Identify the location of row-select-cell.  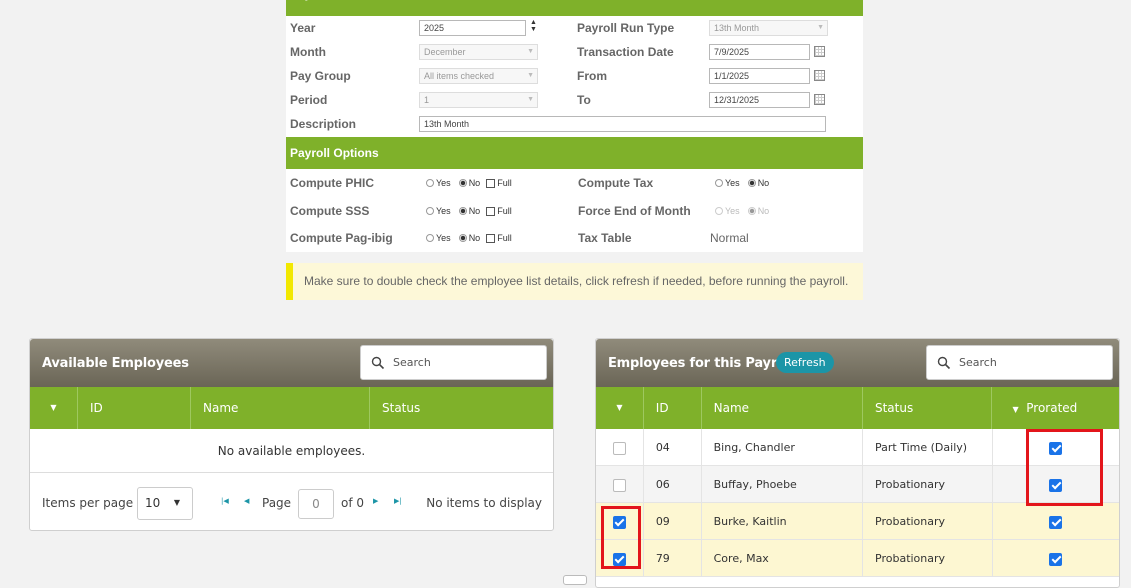
(620, 484).